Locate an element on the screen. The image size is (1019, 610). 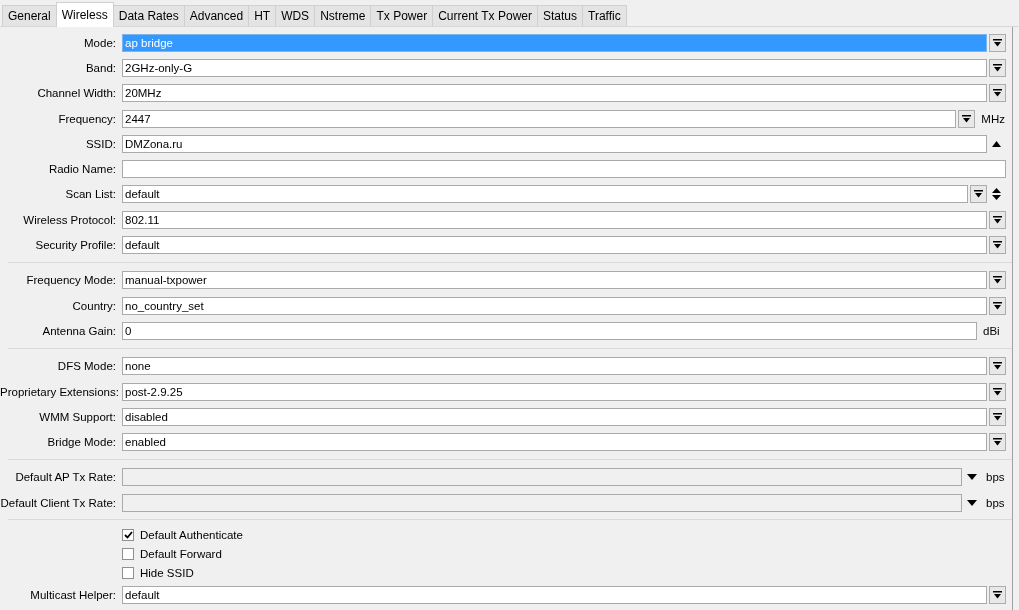
checkbox-label: Default Forward is located at coordinates (181, 553).